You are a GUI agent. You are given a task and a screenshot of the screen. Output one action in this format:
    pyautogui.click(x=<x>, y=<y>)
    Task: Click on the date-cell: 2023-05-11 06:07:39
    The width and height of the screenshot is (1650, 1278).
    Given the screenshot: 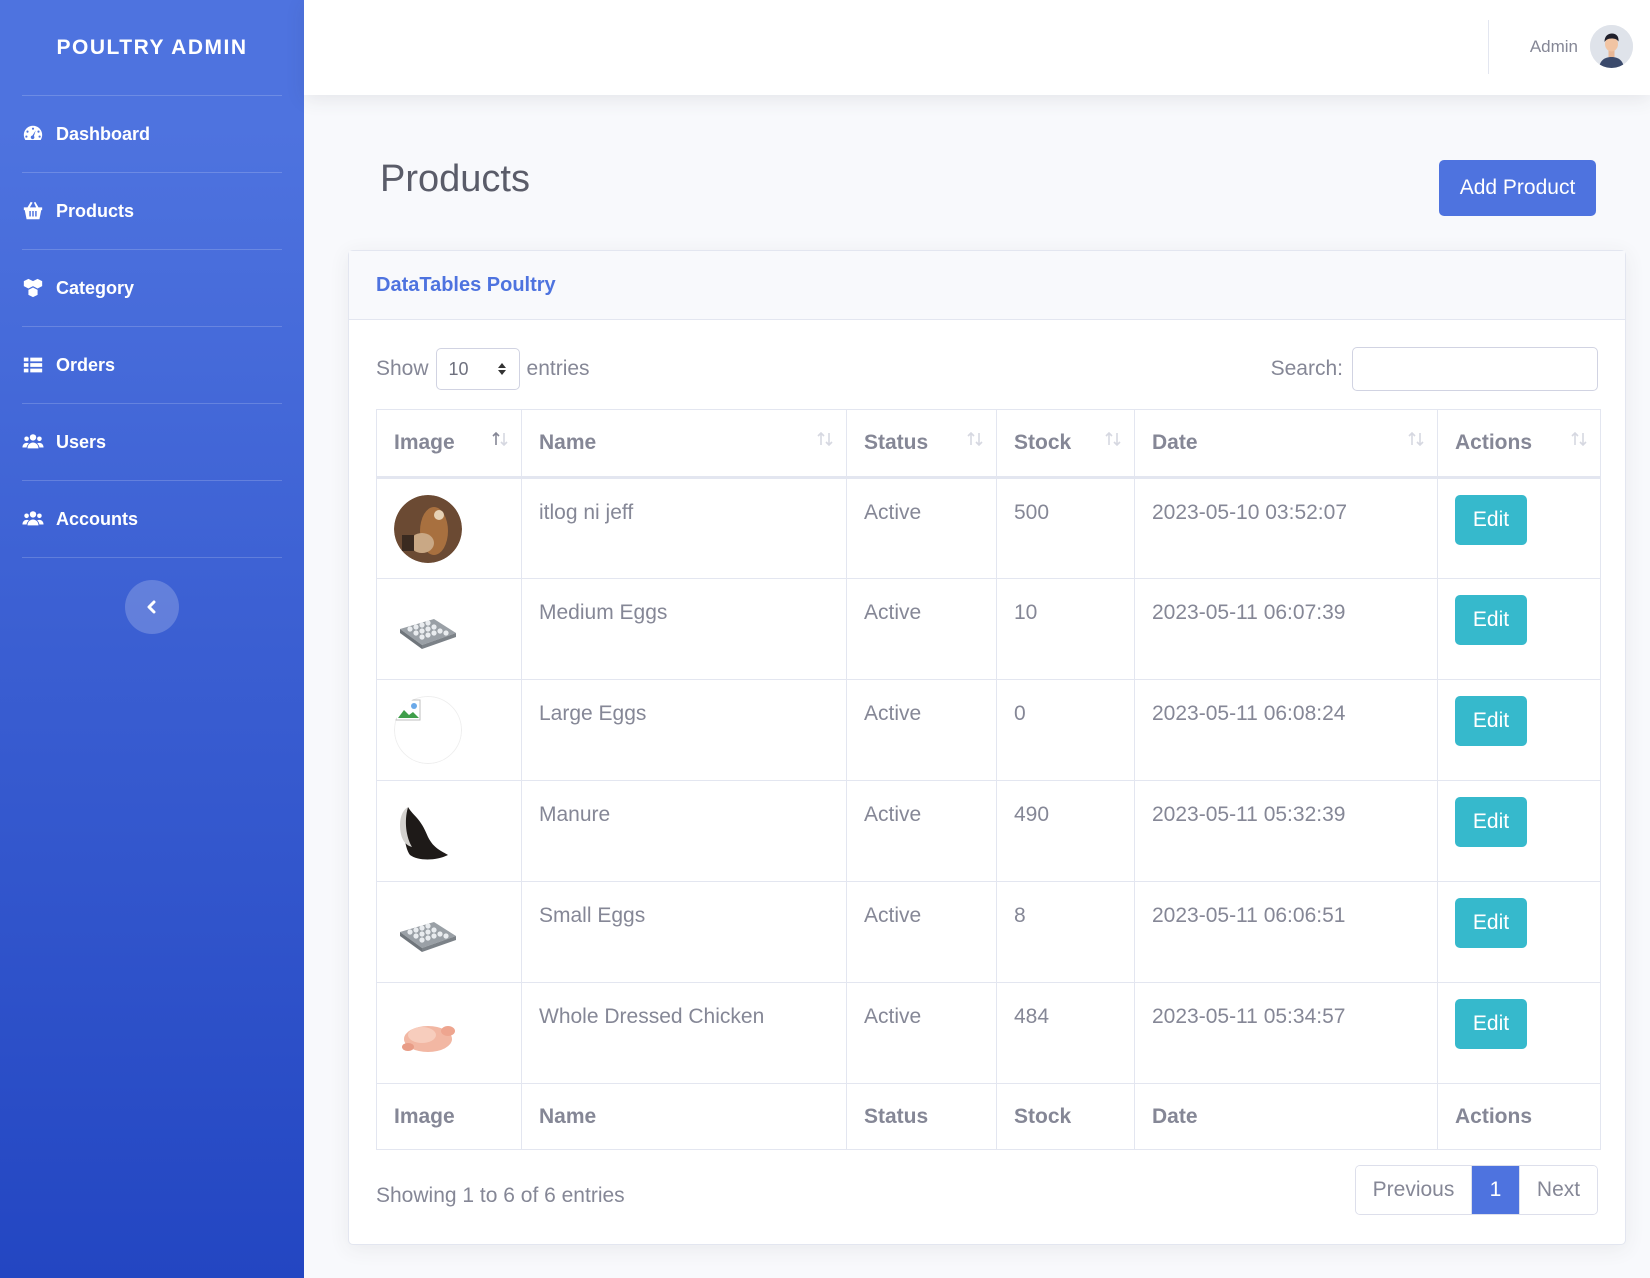 What is the action you would take?
    pyautogui.click(x=1286, y=629)
    